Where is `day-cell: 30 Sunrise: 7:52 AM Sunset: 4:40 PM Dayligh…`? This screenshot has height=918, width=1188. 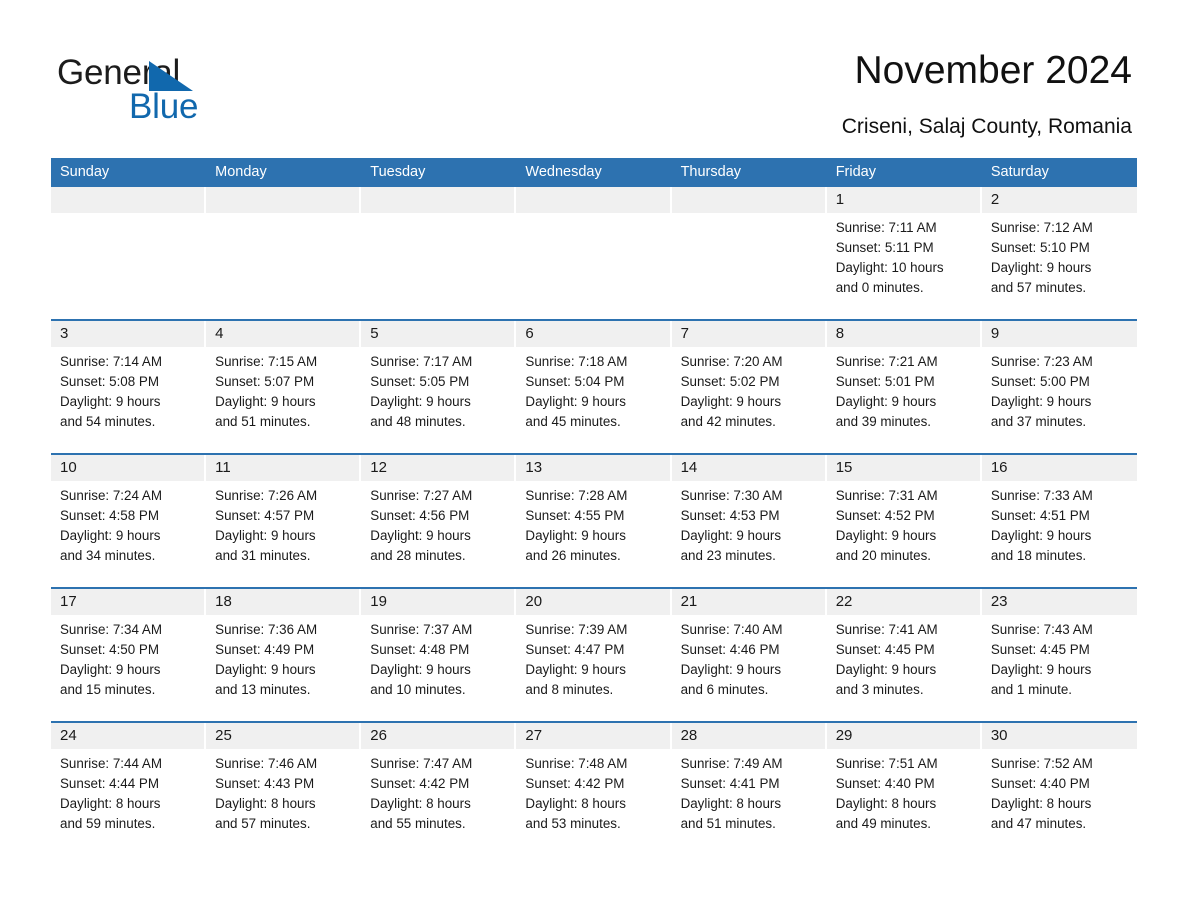
day-cell: 30 Sunrise: 7:52 AM Sunset: 4:40 PM Dayligh… is located at coordinates (1059, 789).